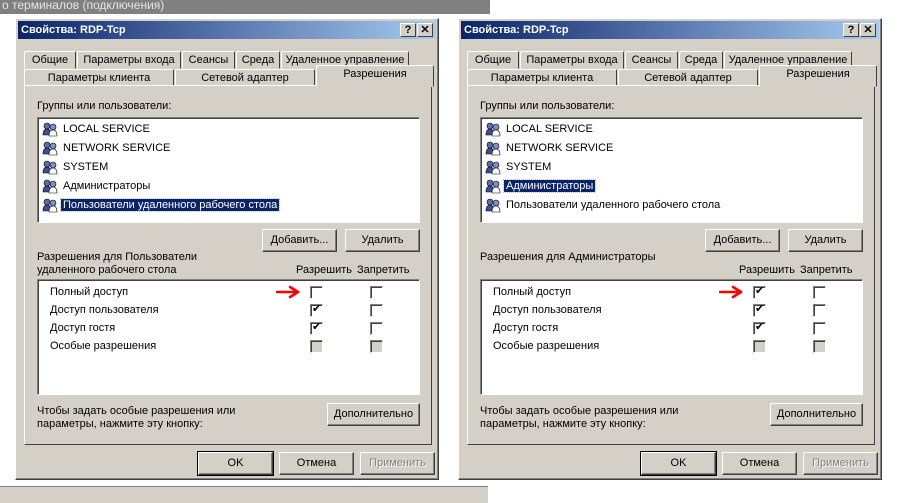 This screenshot has height=503, width=900. I want to click on background-window-title: о терминалов (подключения), so click(245, 7).